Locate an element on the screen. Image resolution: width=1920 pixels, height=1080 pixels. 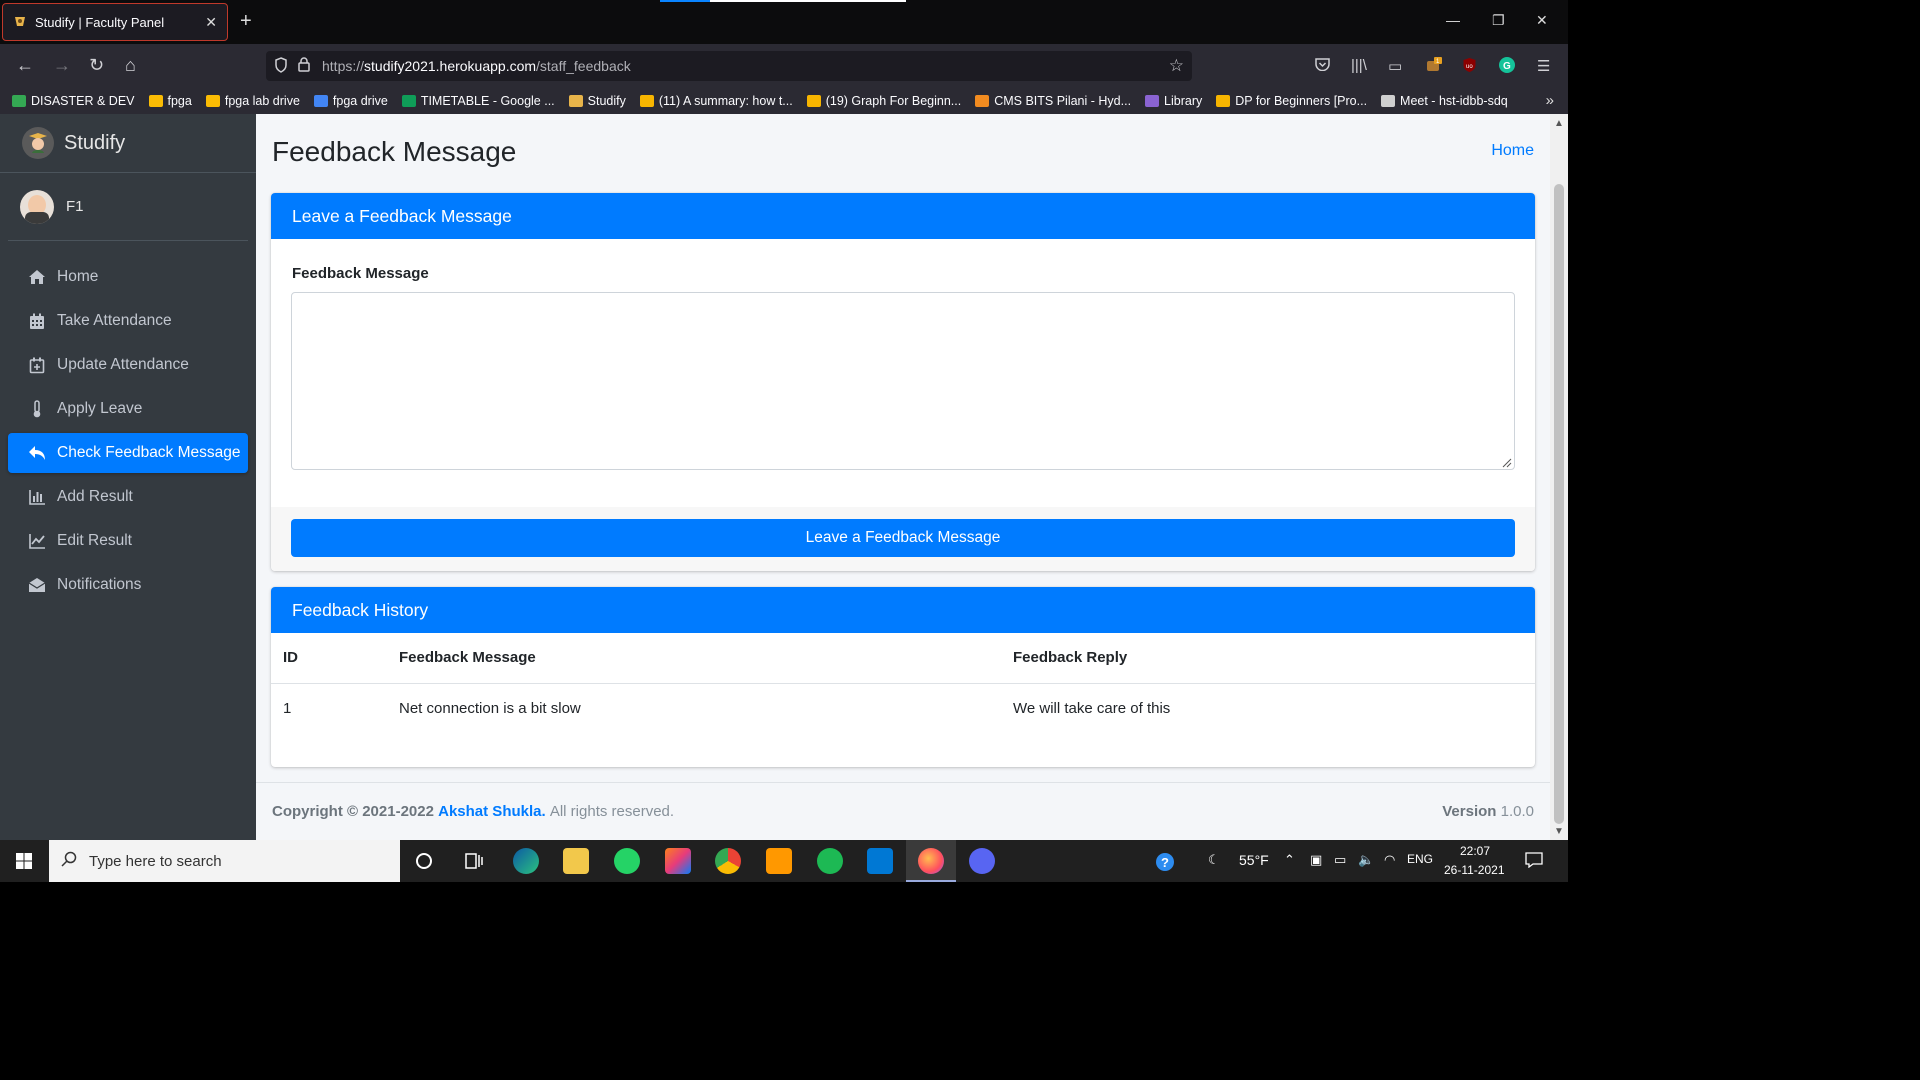
bookmark-item: fpga drive is located at coordinates (350, 101).